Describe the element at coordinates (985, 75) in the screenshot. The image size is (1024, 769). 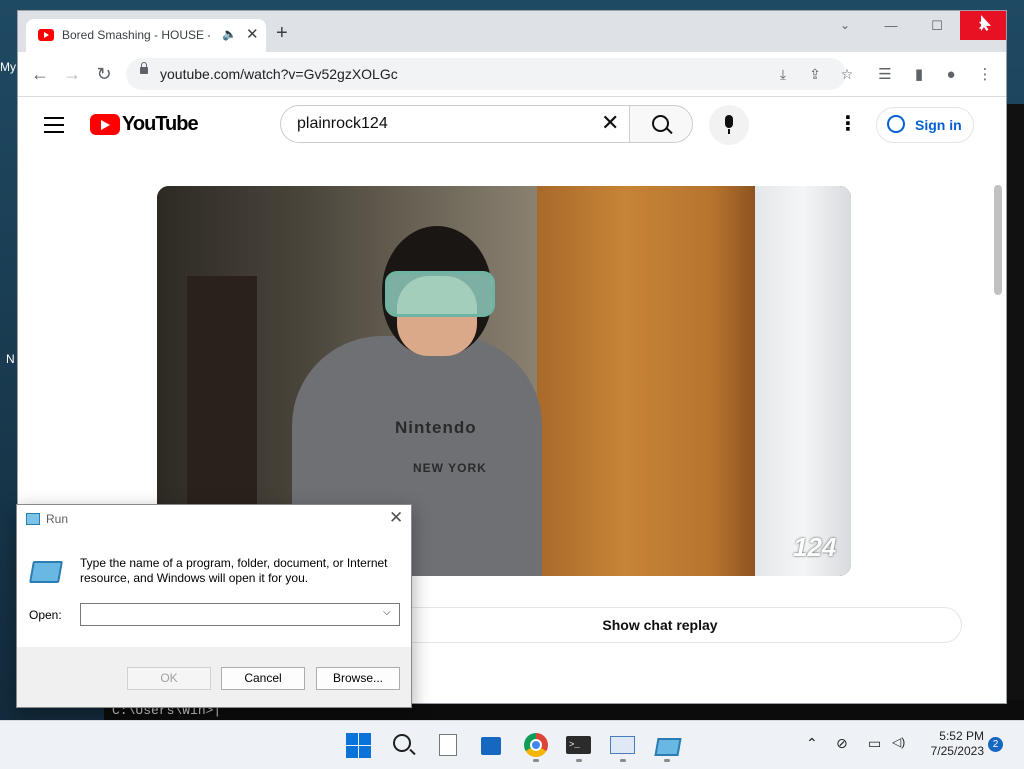
I see `menu-icon: ⋮` at that location.